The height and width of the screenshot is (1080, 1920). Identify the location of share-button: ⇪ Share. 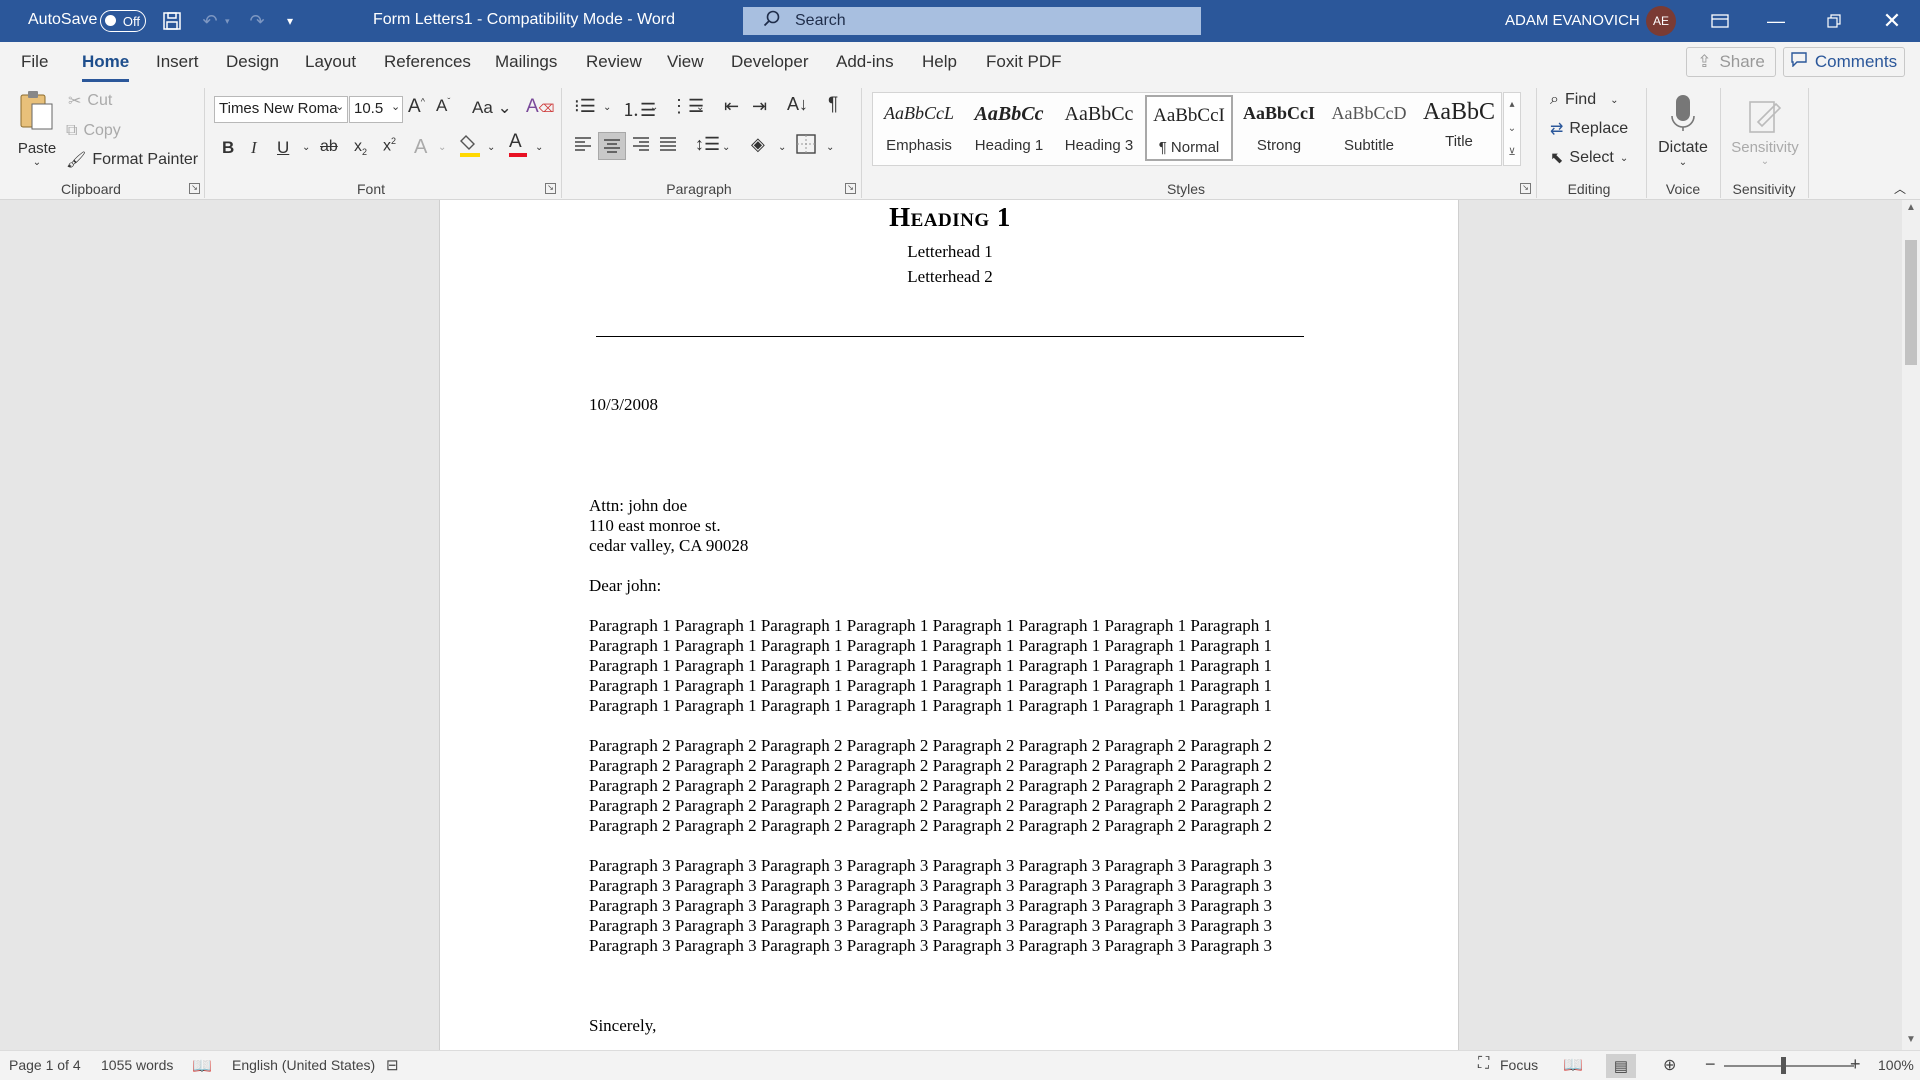
(1731, 62).